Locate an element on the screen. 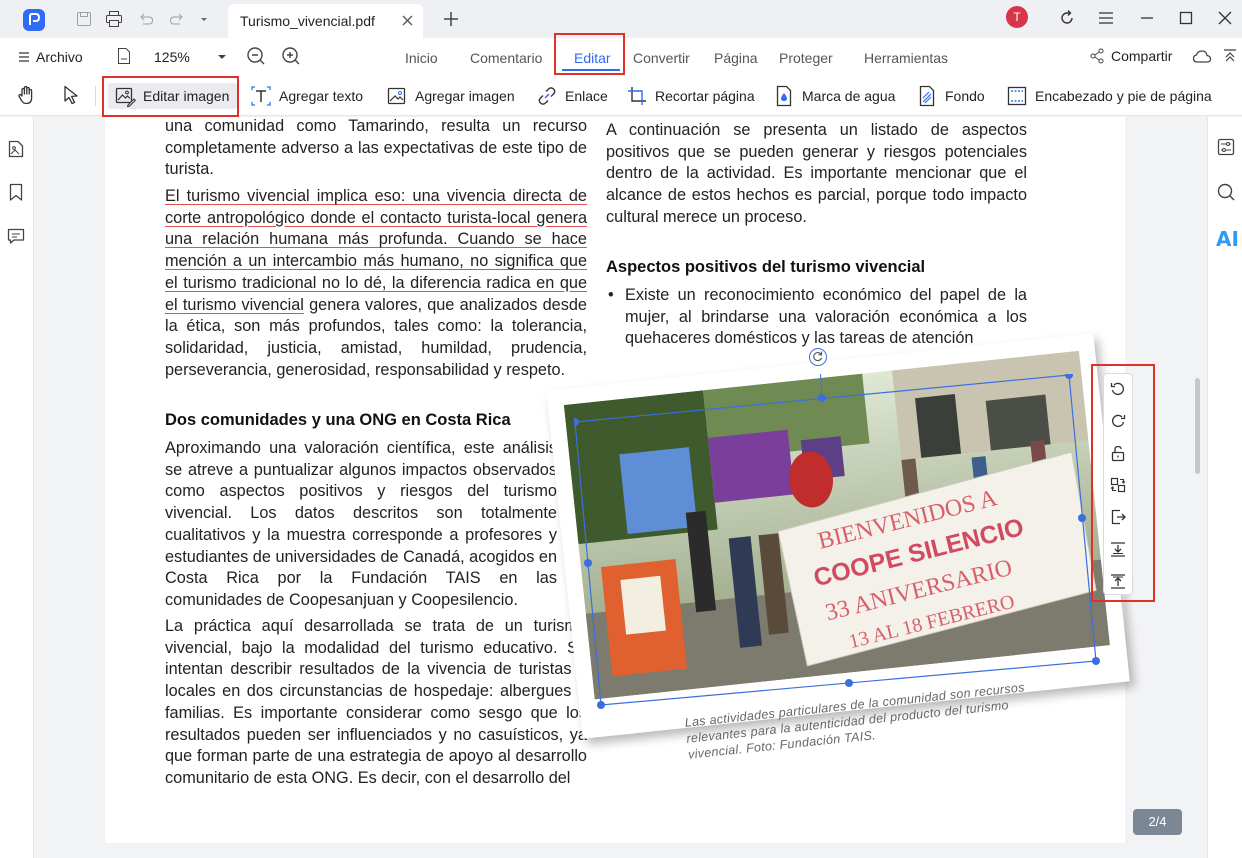 Image resolution: width=1242 pixels, height=858 pixels. bookmark-icon is located at coordinates (16, 192).